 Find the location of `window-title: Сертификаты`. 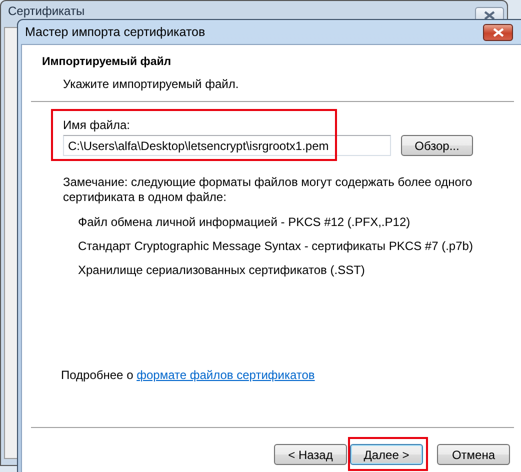

window-title: Сертификаты is located at coordinates (46, 11).